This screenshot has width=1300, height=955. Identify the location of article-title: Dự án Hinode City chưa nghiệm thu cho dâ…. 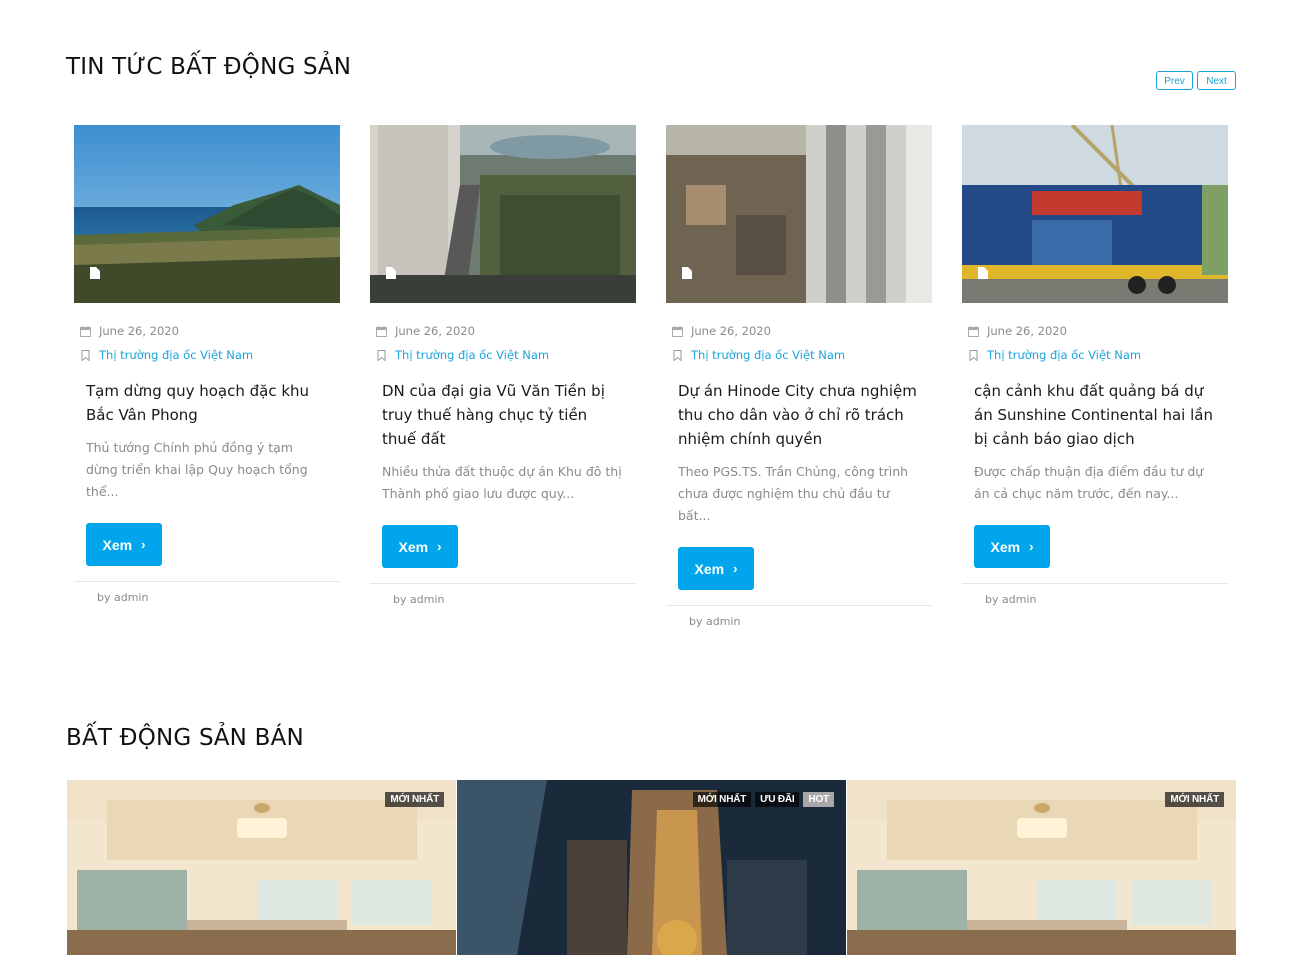
(799, 415).